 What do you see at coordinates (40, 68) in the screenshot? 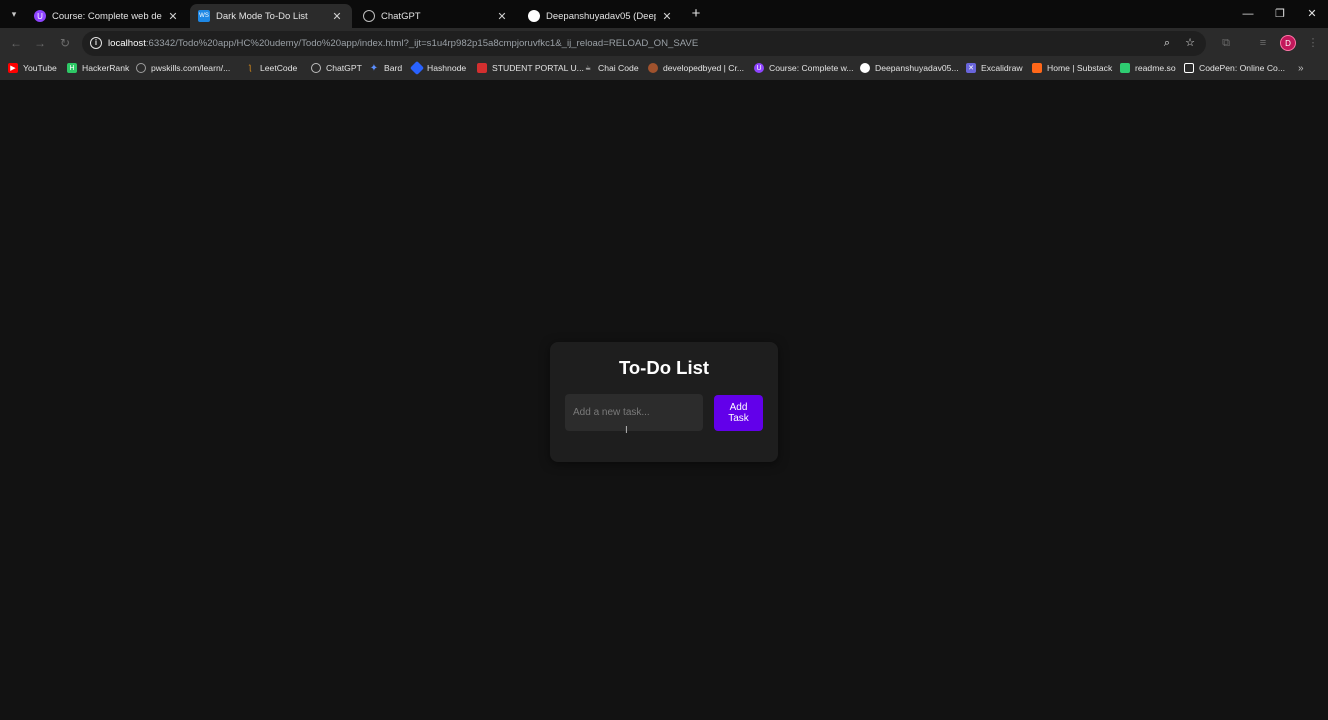
I see `bookmark-label: YouTube` at bounding box center [40, 68].